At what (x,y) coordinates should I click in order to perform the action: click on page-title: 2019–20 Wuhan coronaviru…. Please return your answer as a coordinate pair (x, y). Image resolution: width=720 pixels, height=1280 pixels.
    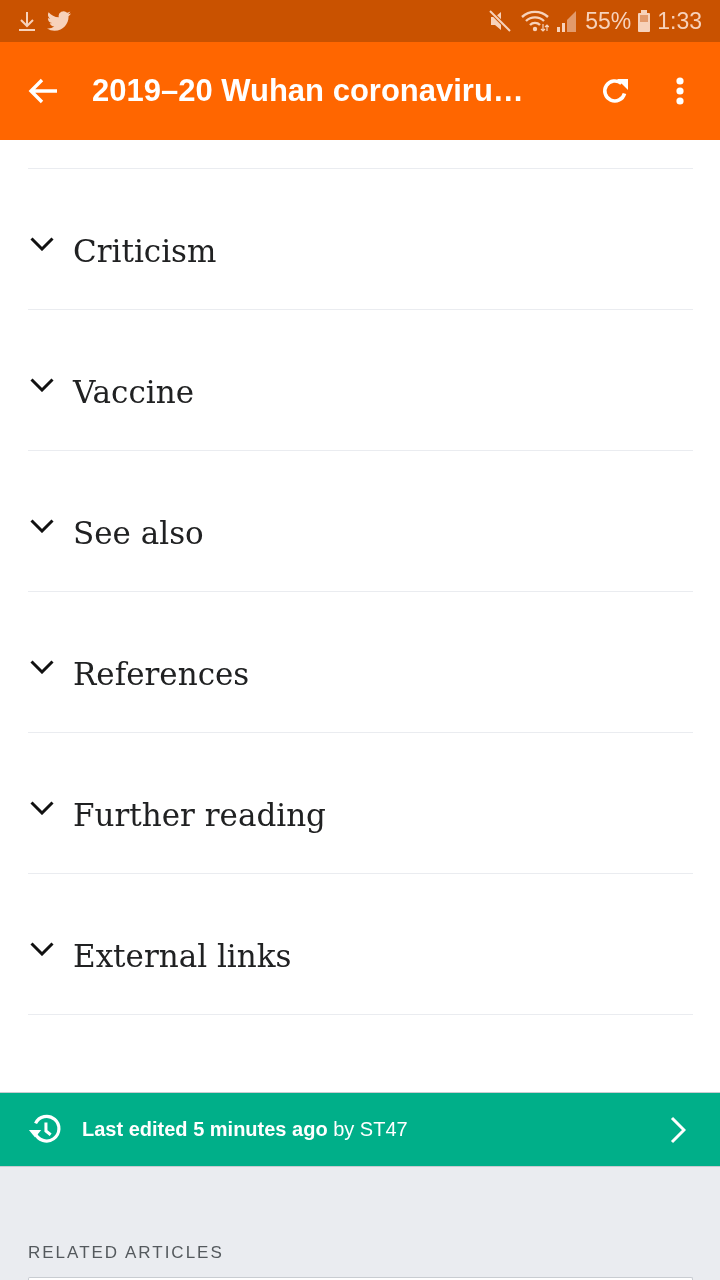
    Looking at the image, I should click on (308, 91).